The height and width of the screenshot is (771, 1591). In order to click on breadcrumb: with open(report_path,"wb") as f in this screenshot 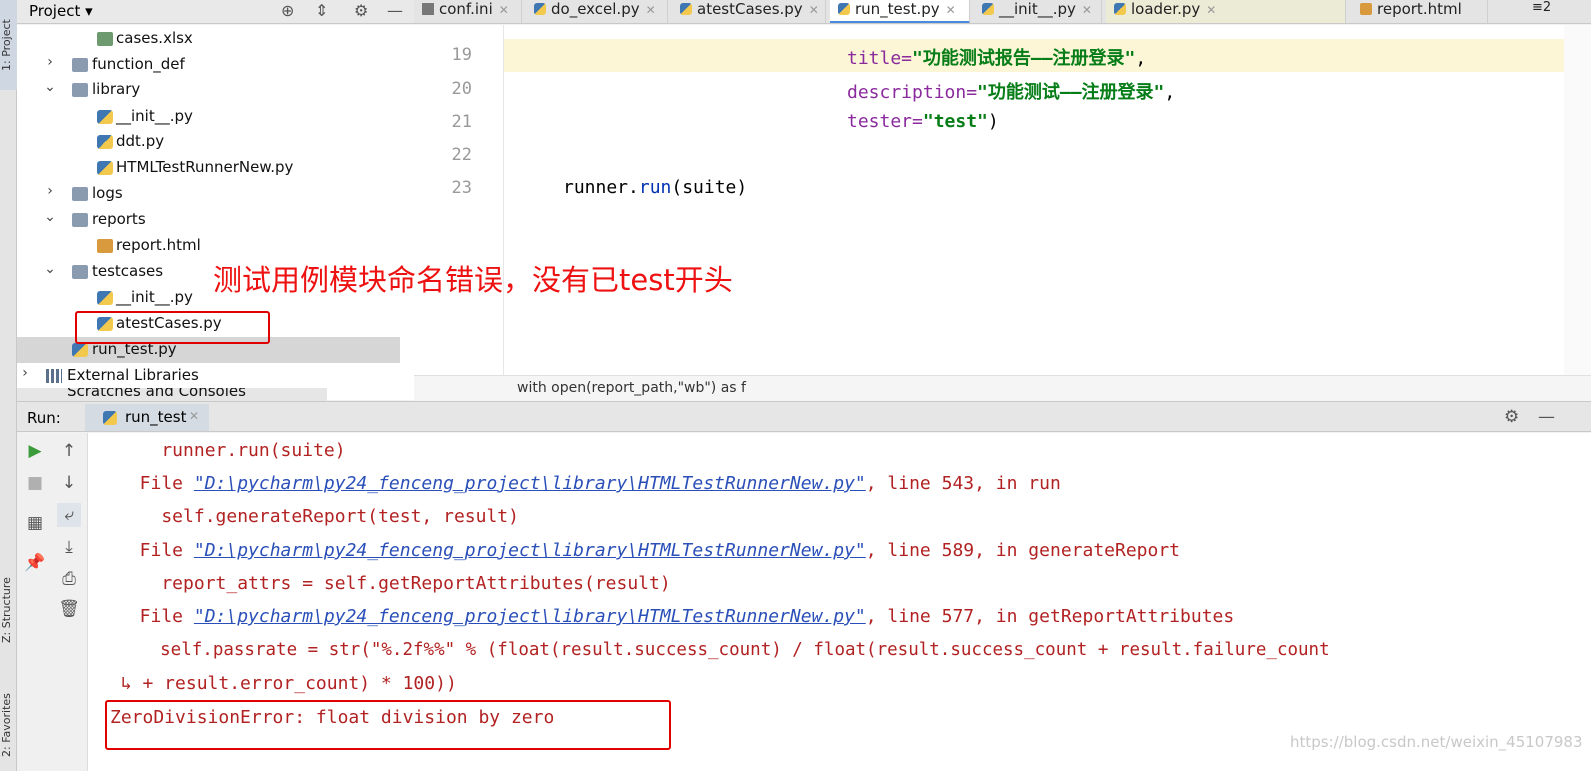, I will do `click(1002, 388)`.